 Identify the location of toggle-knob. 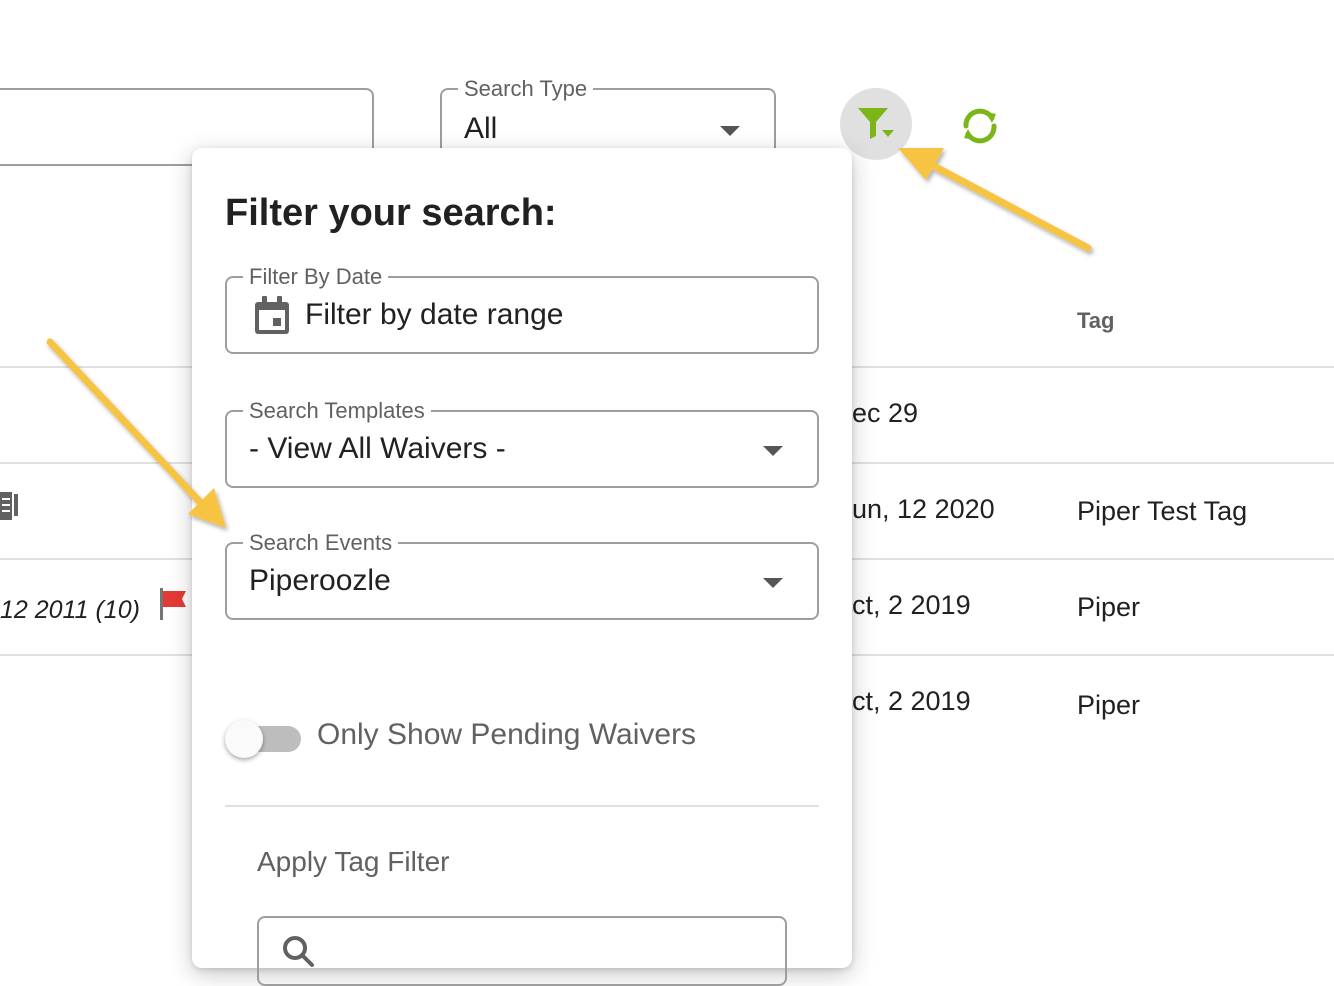
(244, 739).